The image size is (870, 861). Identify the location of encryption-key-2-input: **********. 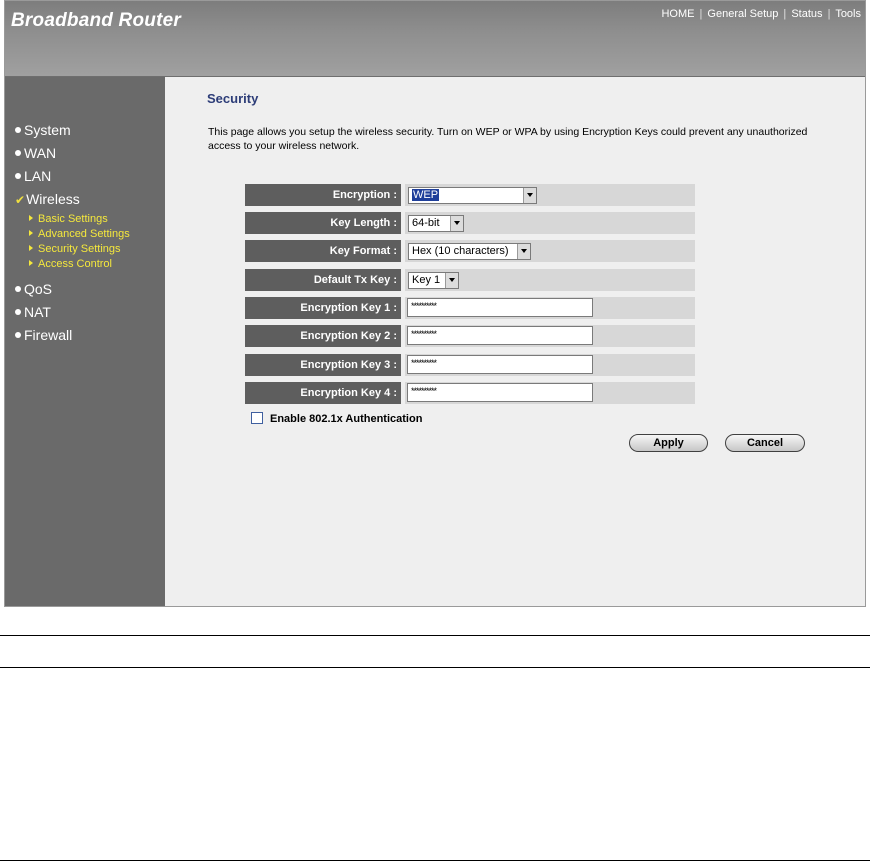
(500, 335).